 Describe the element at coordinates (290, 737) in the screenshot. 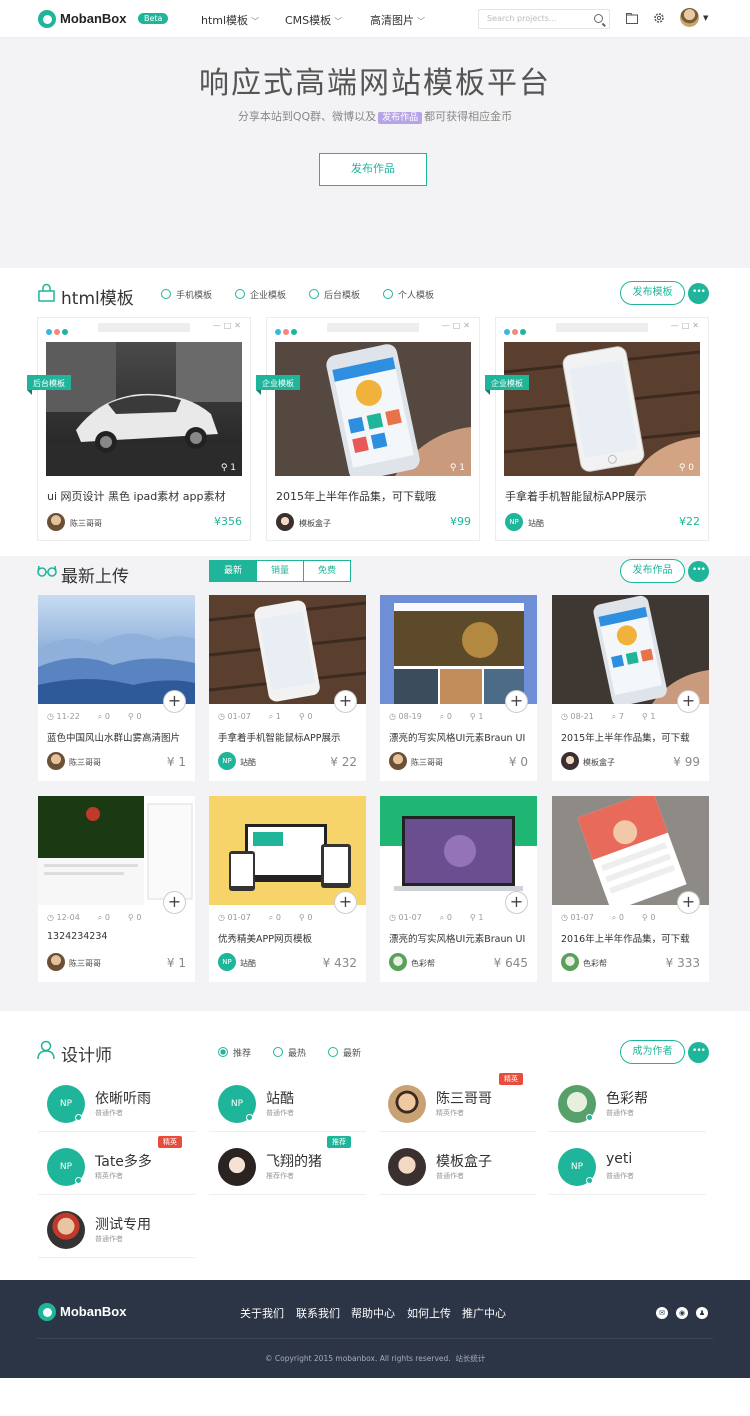

I see `work-title: 手拿着手机智能鼠标APP展示` at that location.